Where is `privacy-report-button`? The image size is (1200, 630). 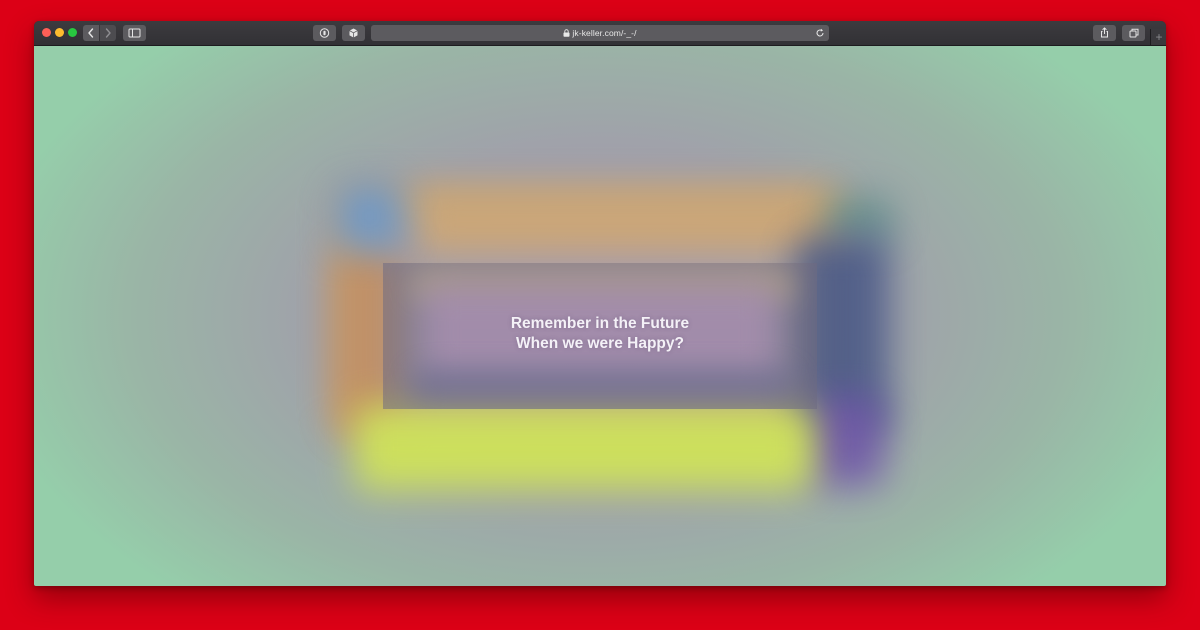 privacy-report-button is located at coordinates (324, 33).